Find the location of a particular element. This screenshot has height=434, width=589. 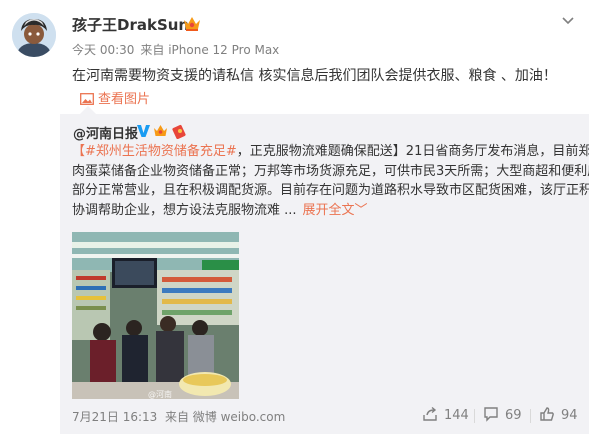

repost-photo is located at coordinates (155, 315).